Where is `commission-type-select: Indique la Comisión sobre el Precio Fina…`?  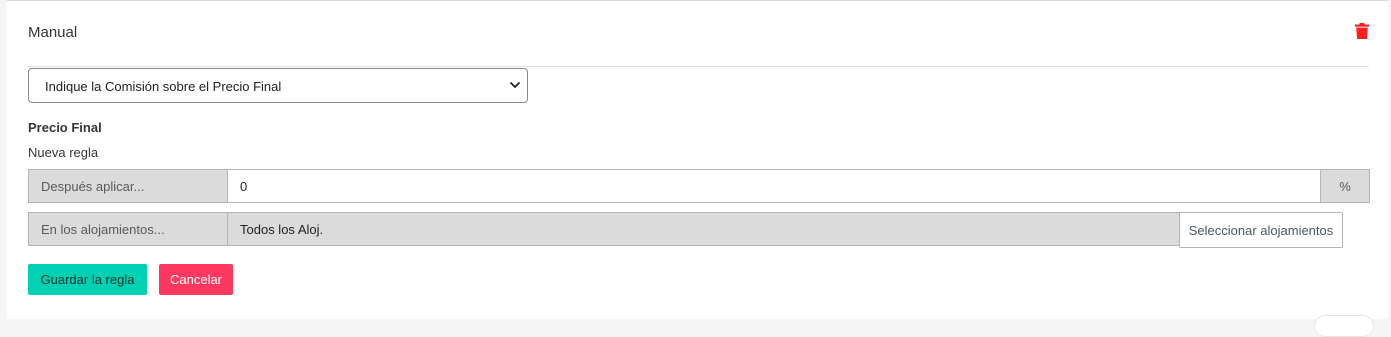
commission-type-select: Indique la Comisión sobre el Precio Fina… is located at coordinates (278, 85).